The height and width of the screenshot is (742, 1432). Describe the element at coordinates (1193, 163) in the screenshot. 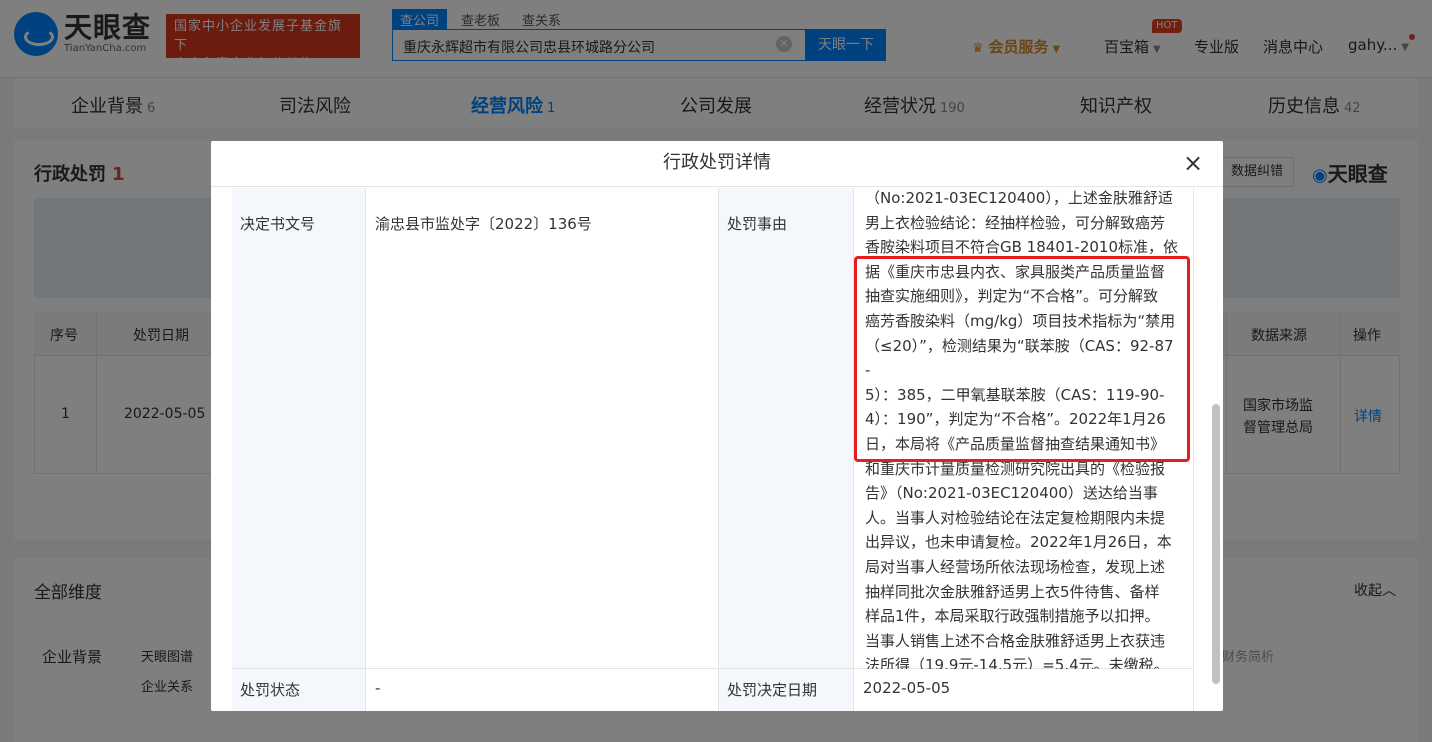

I see `close-icon: ×` at that location.